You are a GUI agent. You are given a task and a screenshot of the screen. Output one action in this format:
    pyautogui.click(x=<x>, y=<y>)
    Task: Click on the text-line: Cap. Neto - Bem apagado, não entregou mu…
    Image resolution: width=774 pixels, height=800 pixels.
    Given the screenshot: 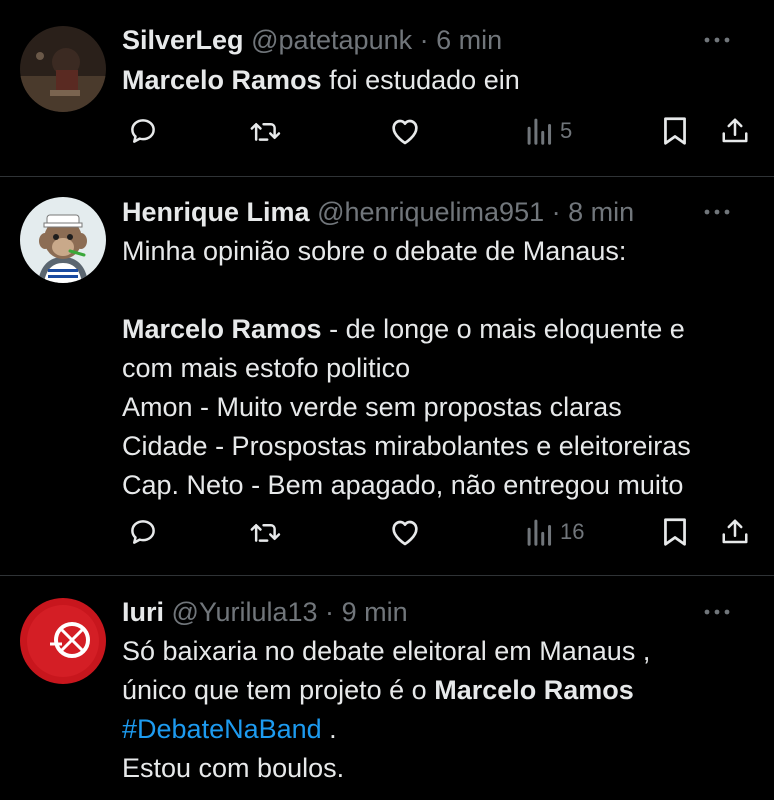 What is the action you would take?
    pyautogui.click(x=403, y=485)
    